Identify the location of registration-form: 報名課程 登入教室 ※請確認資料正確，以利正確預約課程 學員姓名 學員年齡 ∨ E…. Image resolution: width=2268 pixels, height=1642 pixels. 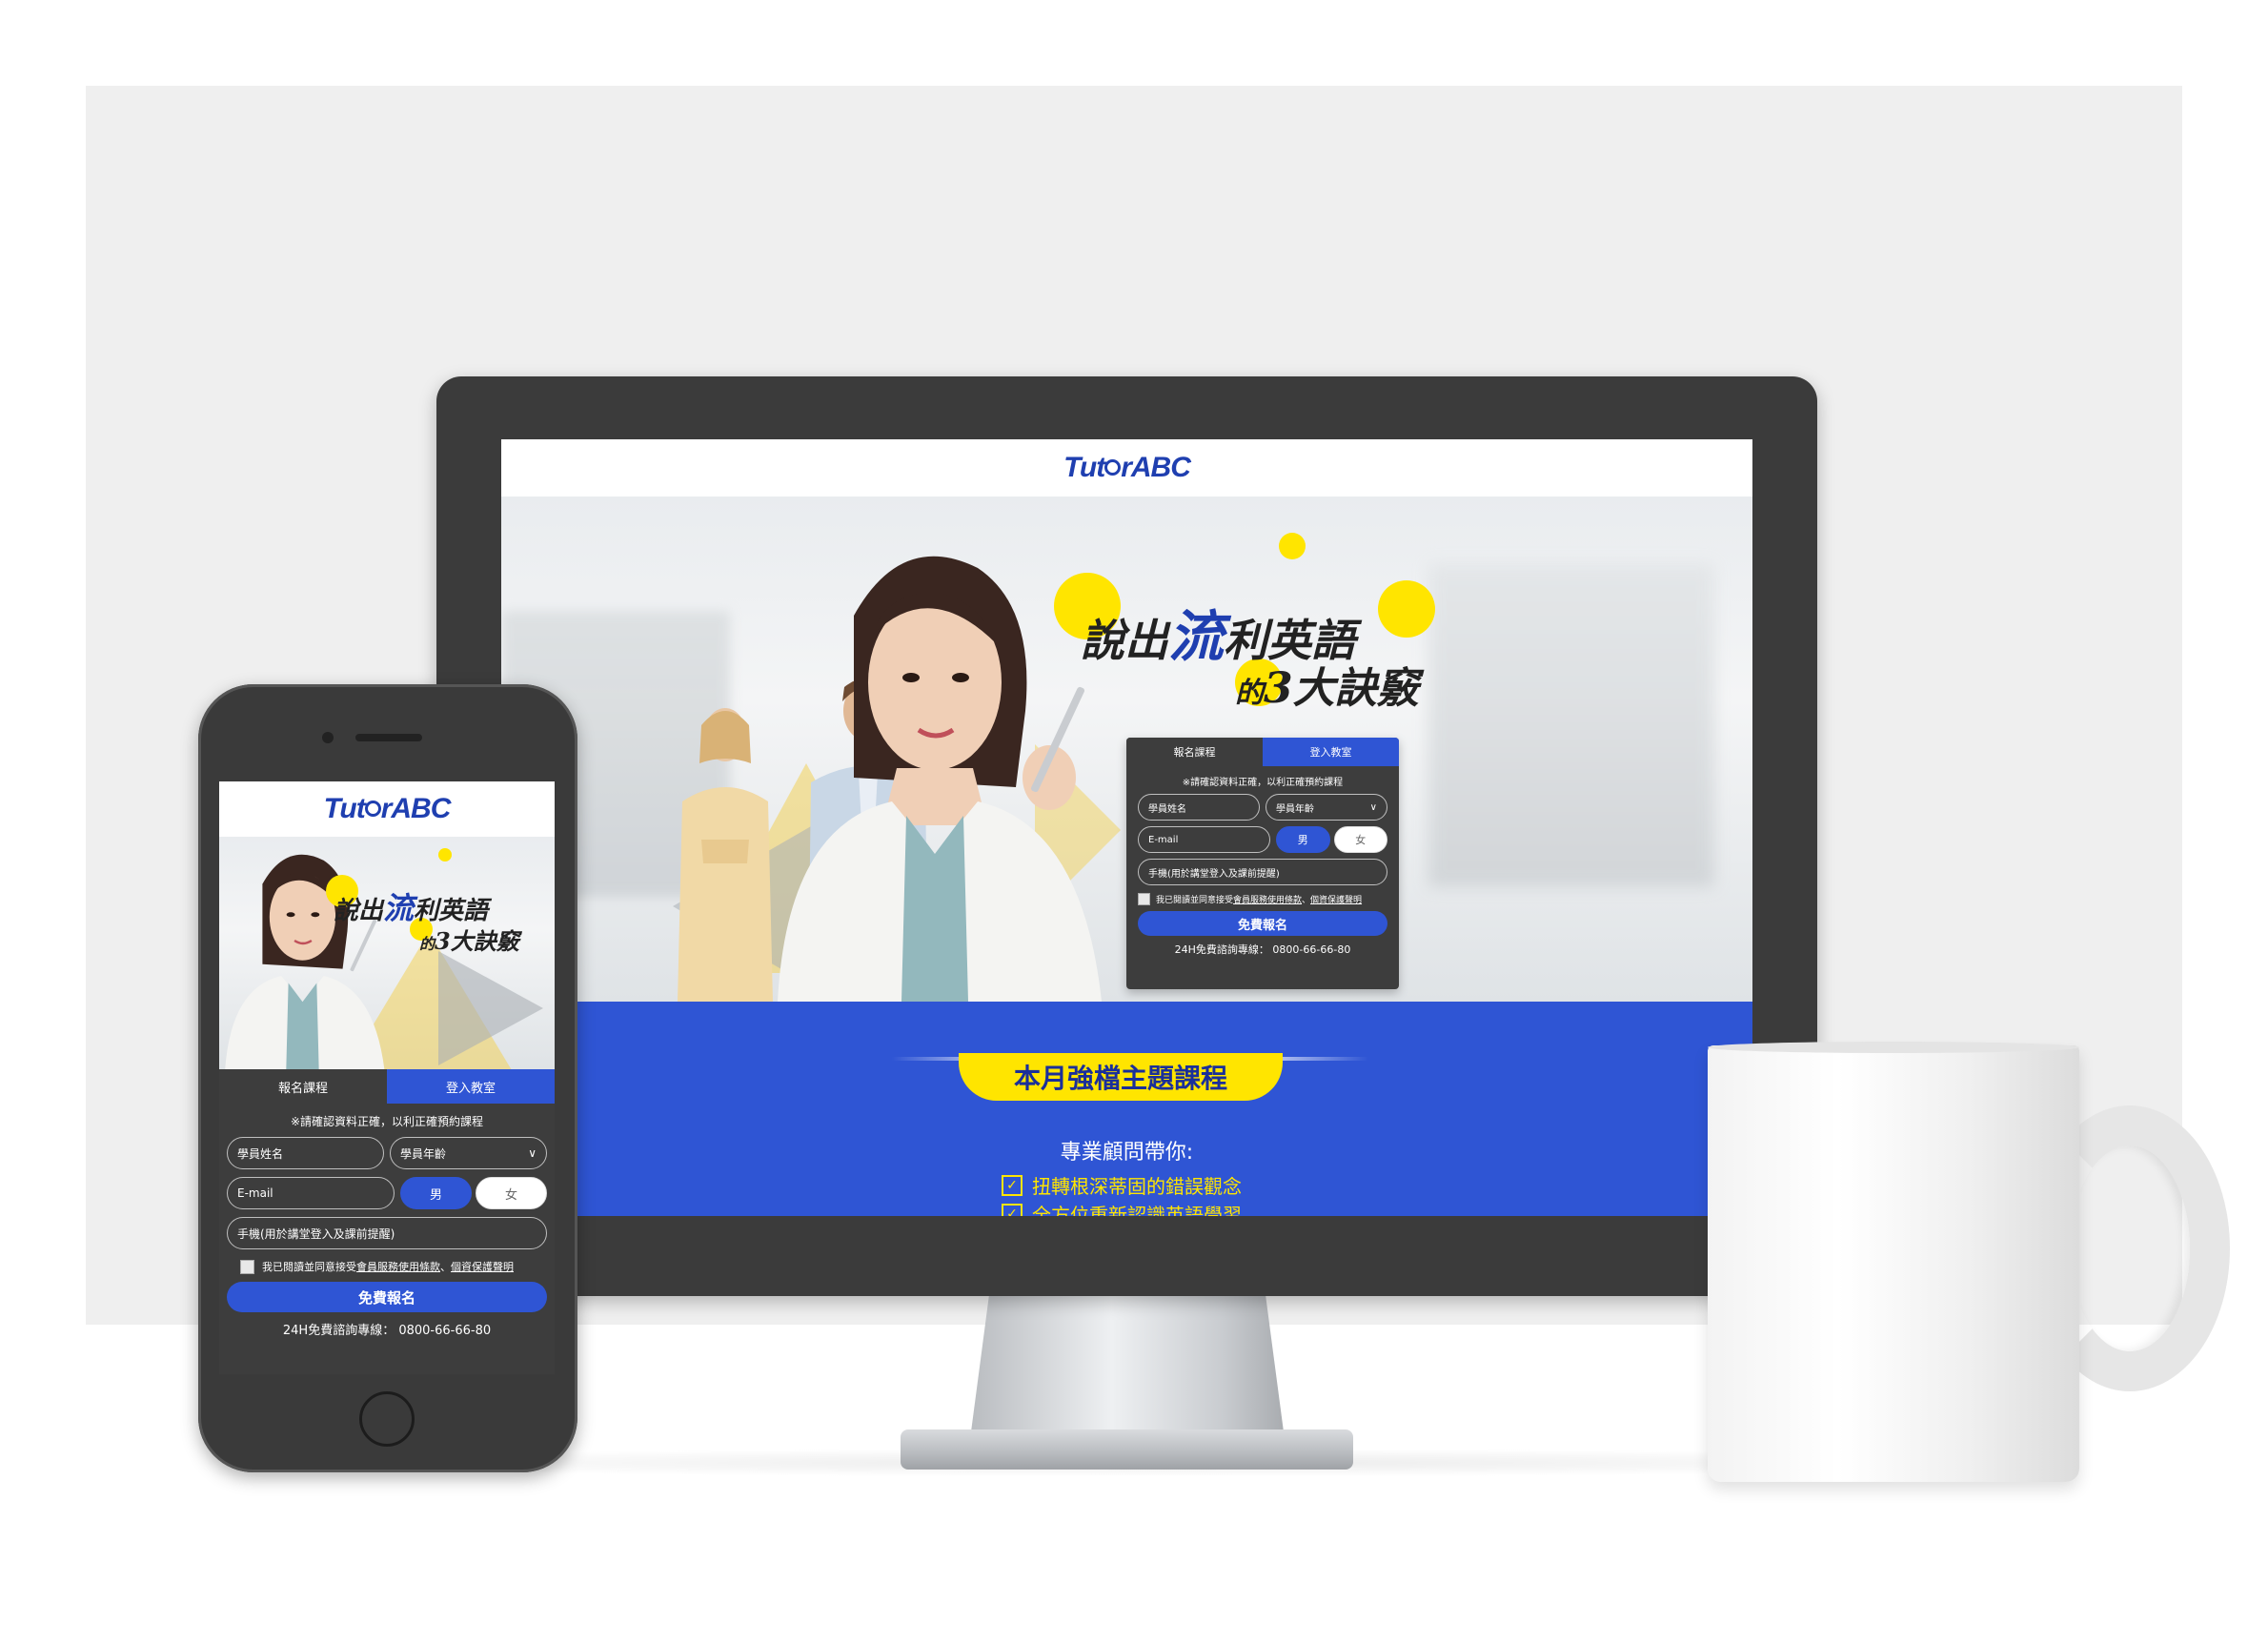
(1262, 863).